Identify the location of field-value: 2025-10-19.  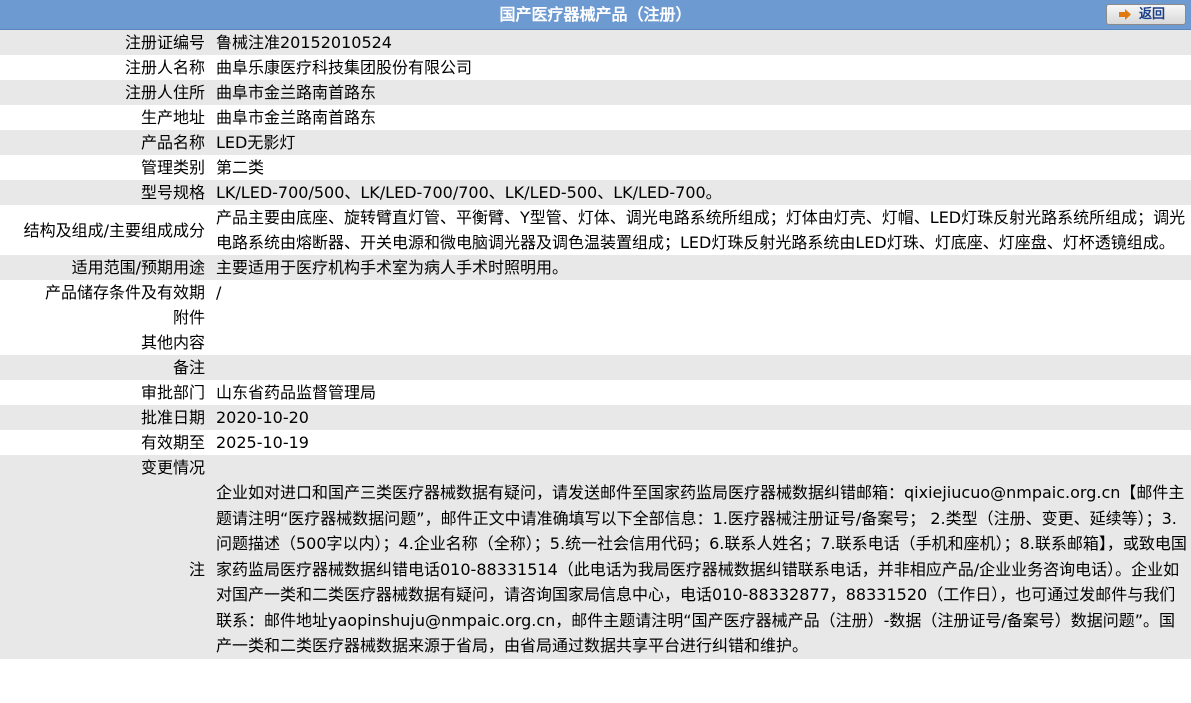
(701, 442).